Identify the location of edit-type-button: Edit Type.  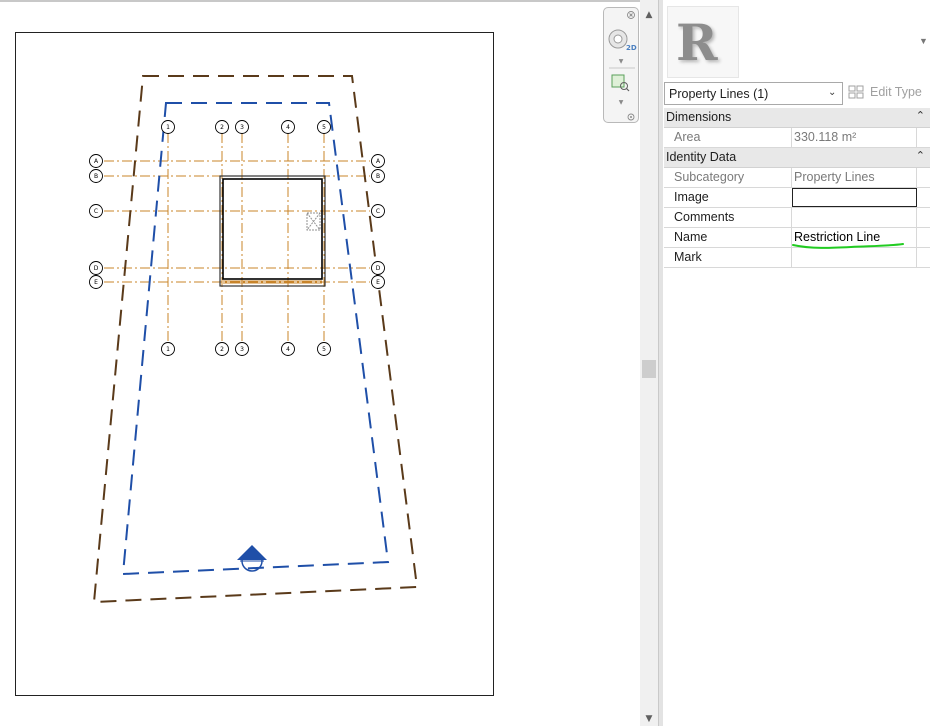
(888, 93).